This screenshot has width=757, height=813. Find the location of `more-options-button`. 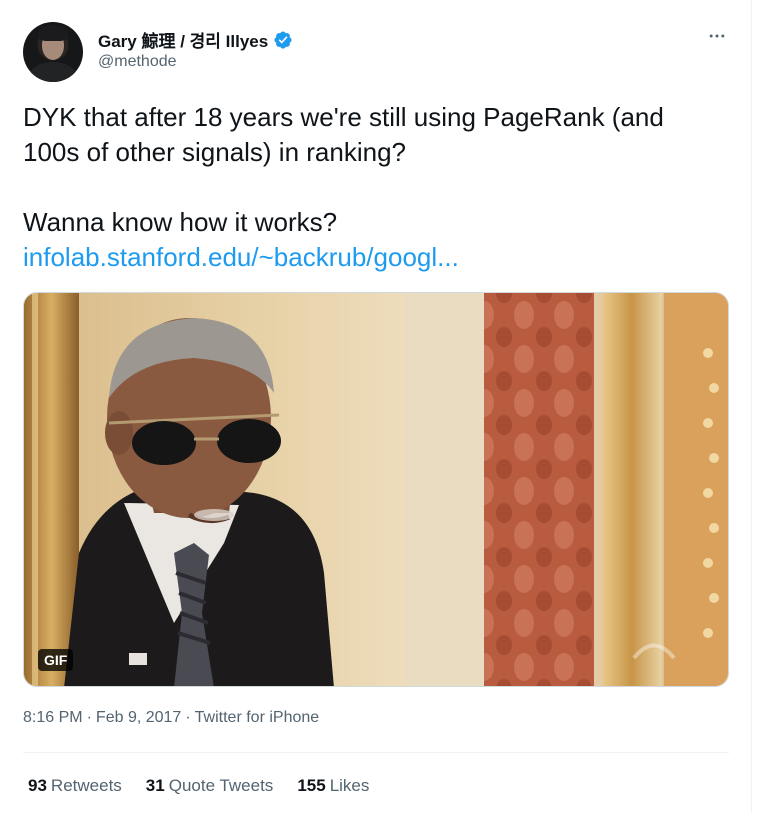

more-options-button is located at coordinates (717, 38).